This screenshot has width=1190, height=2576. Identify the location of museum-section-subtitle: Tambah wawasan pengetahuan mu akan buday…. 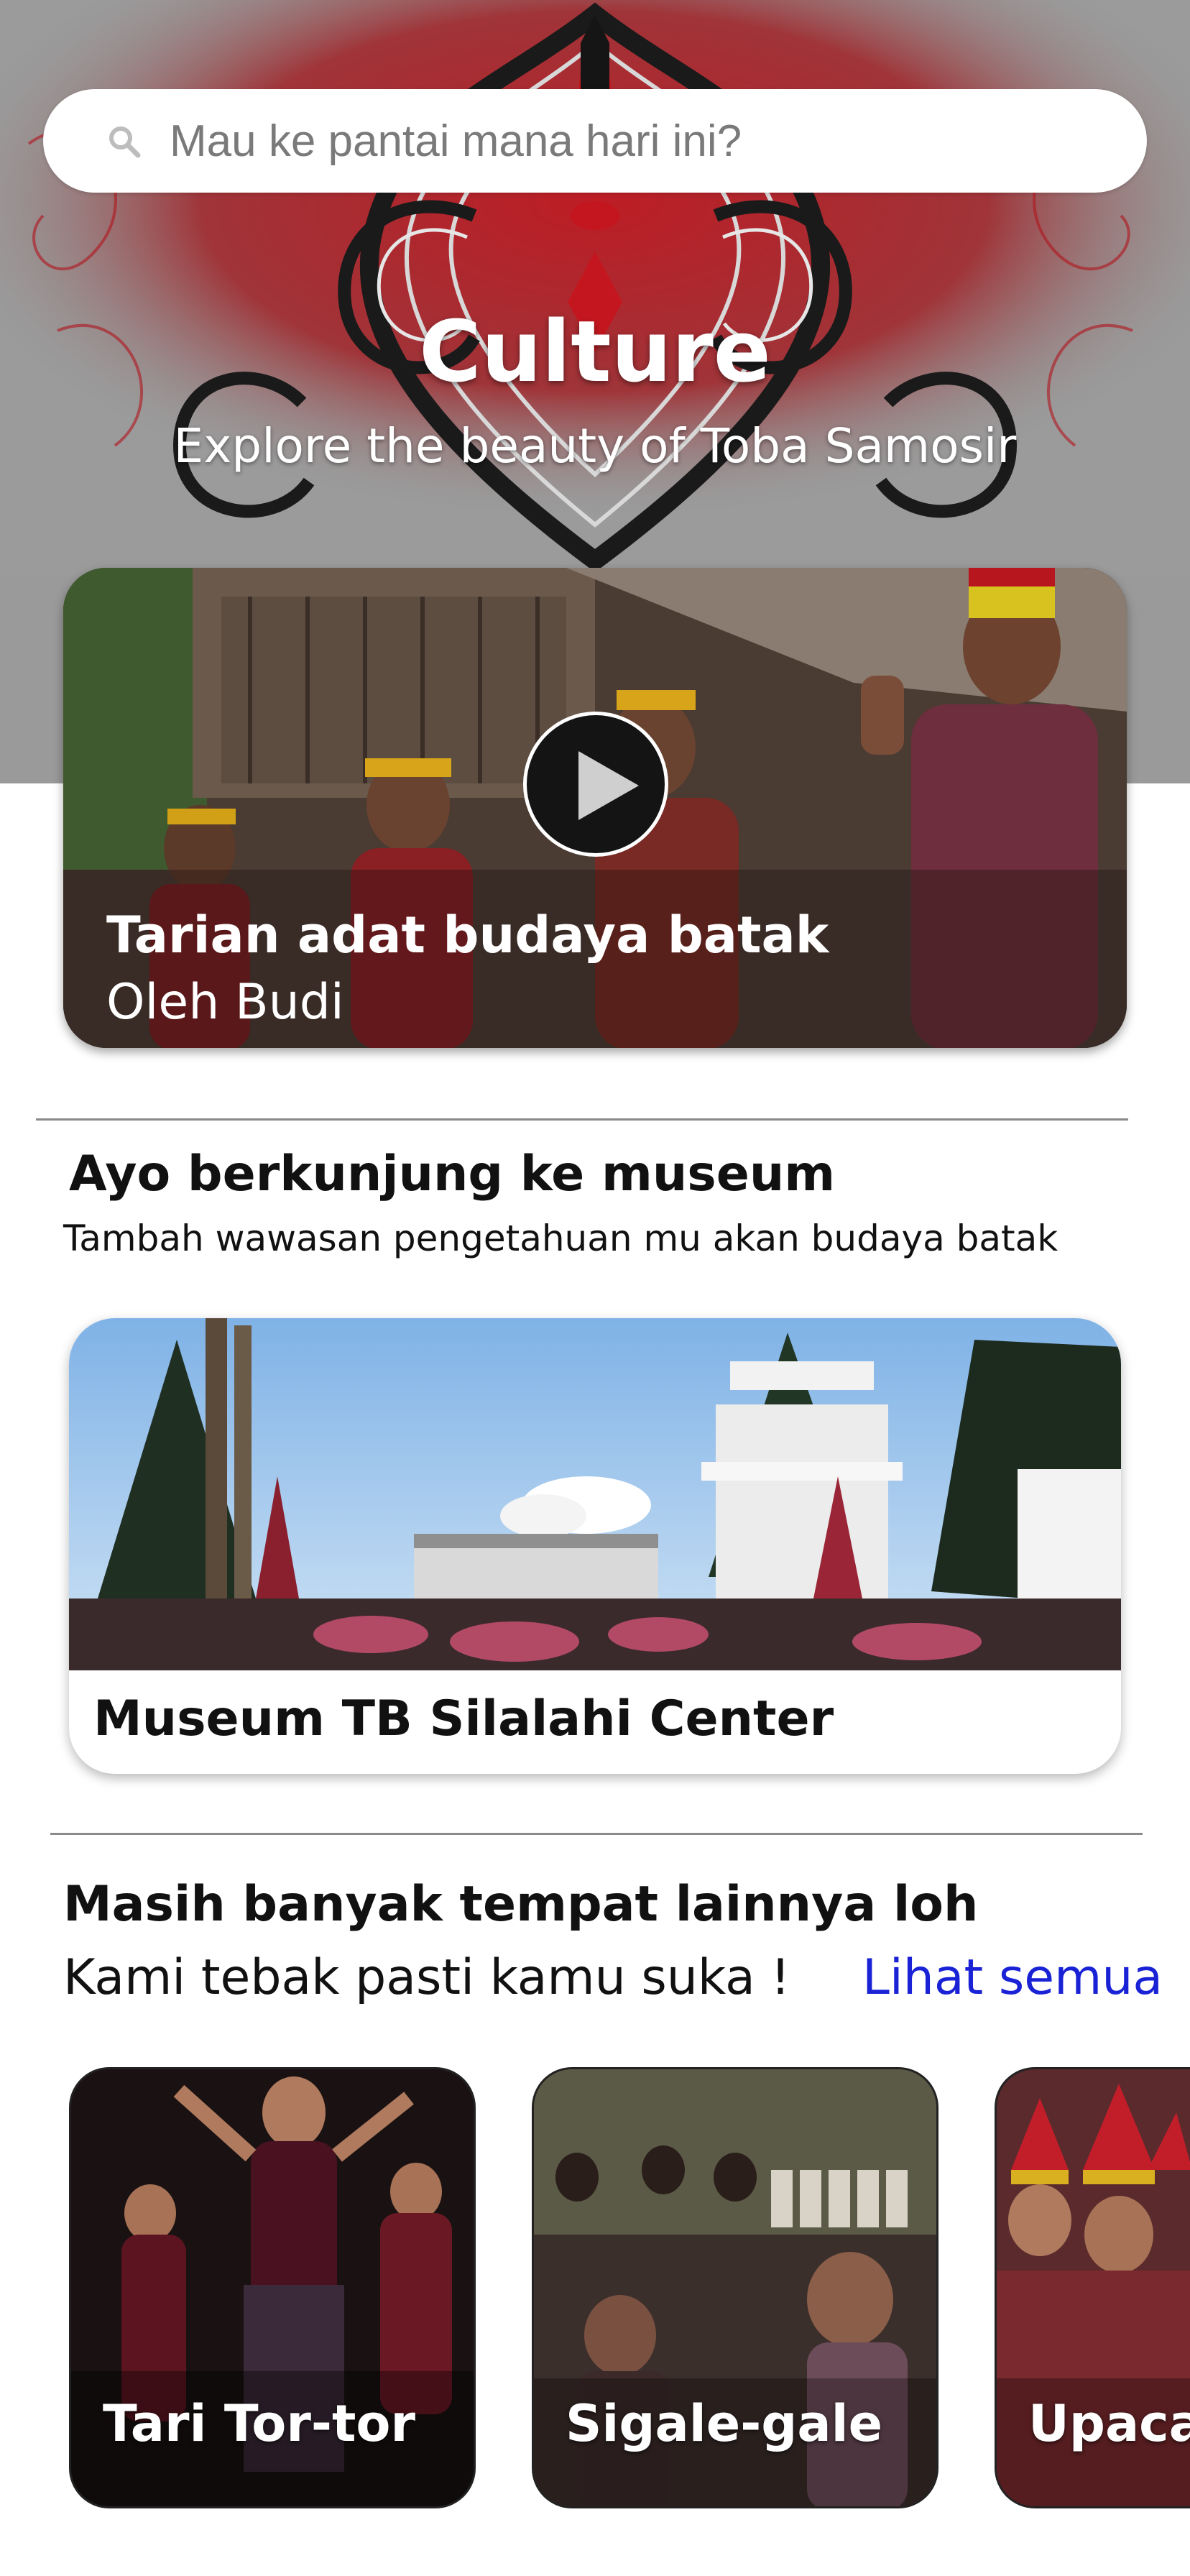
(560, 1238).